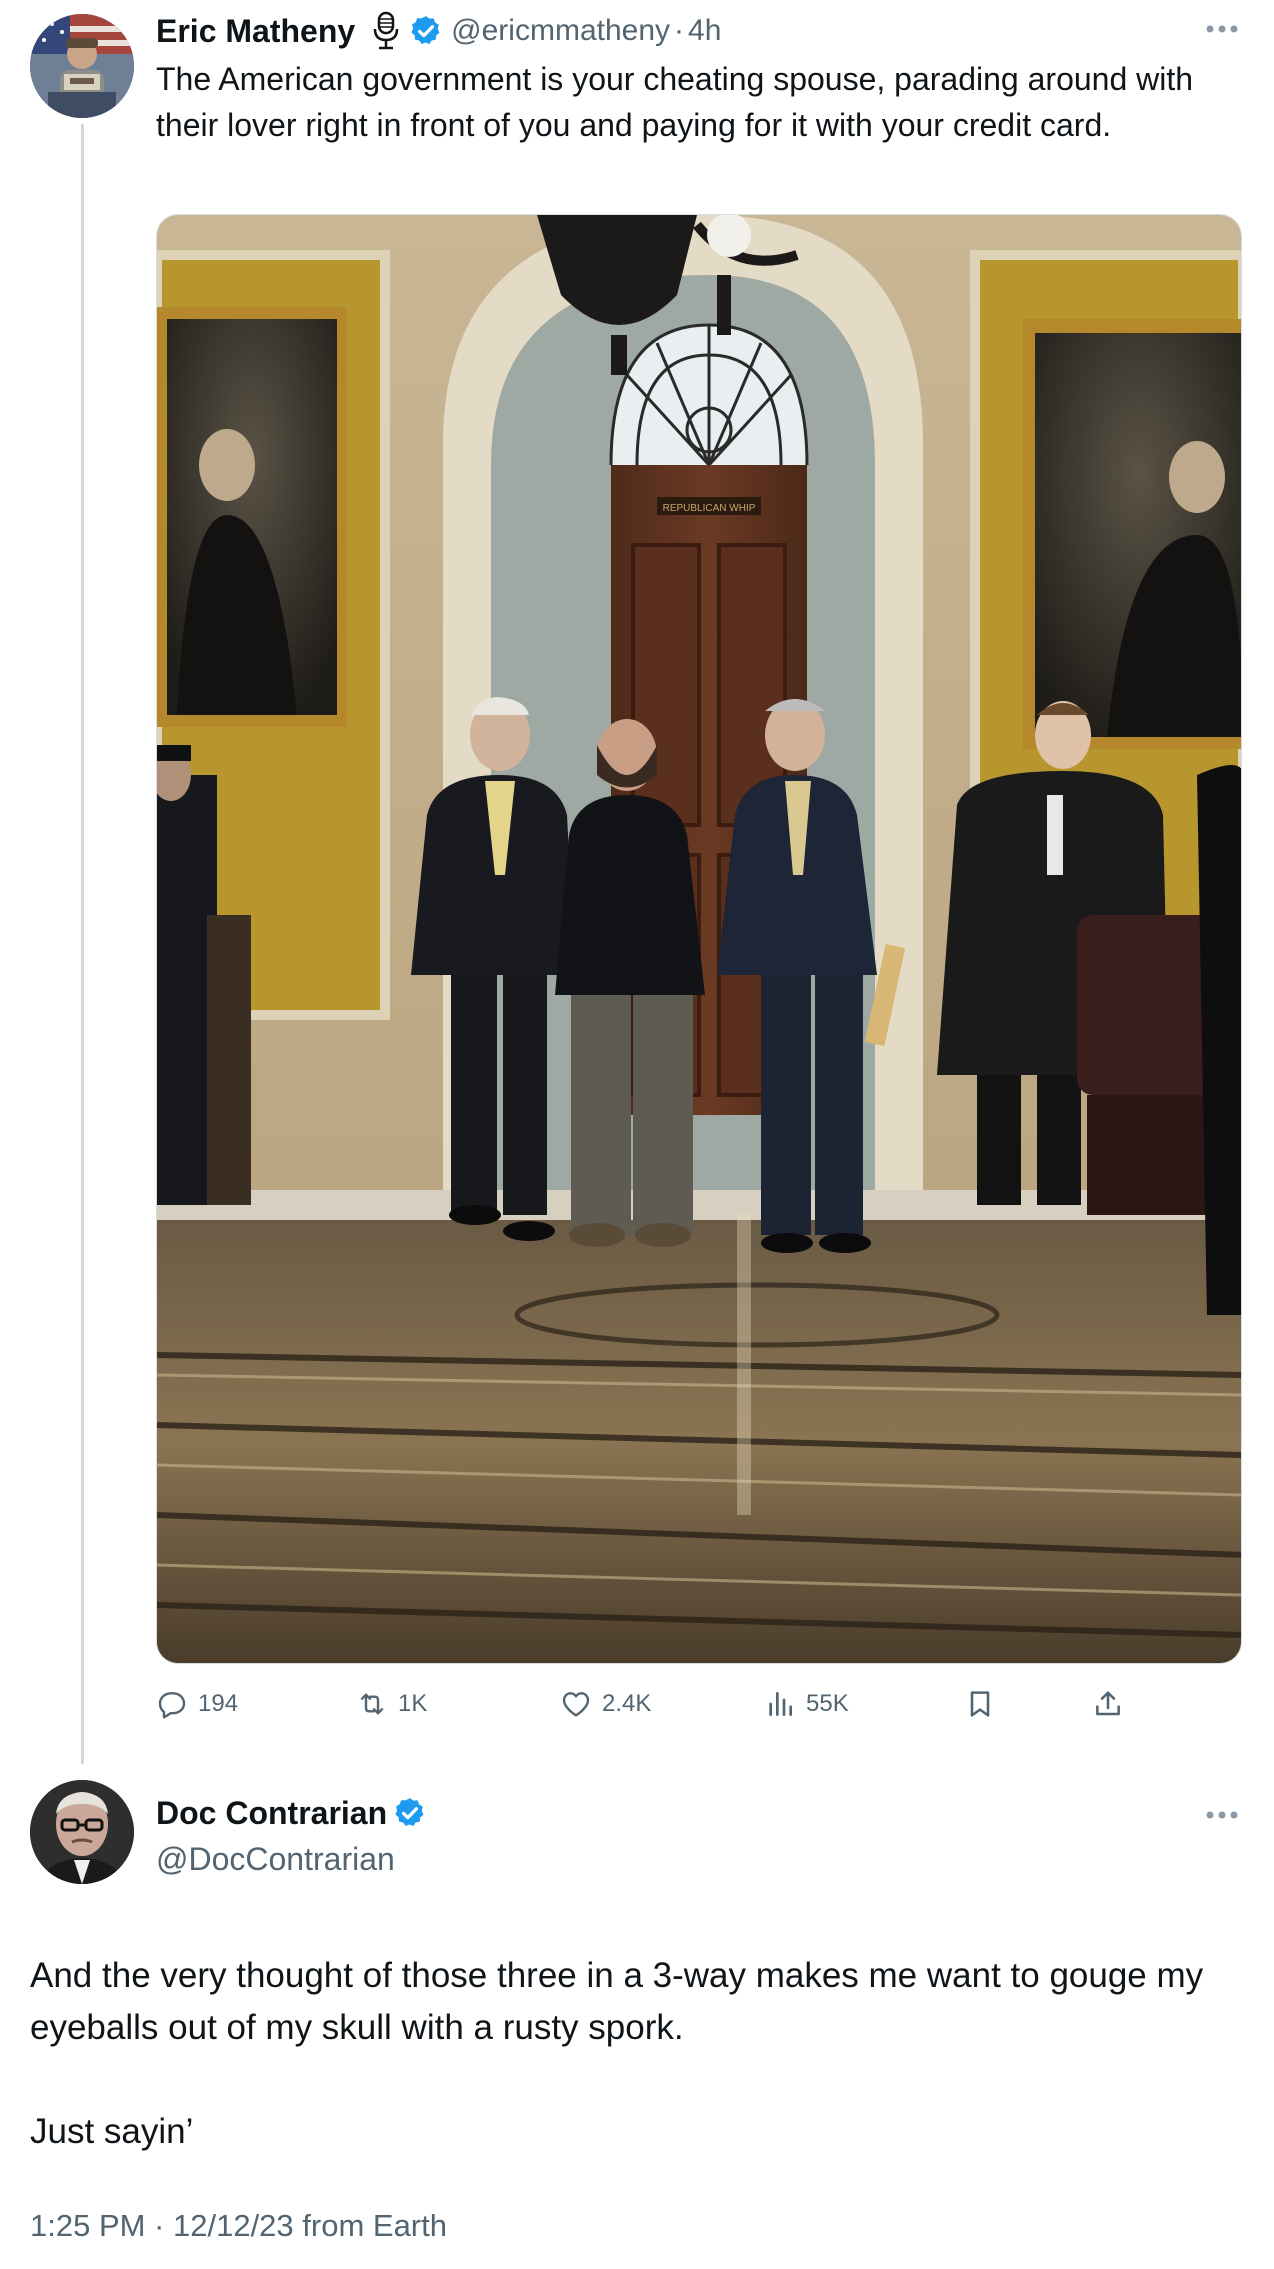  Describe the element at coordinates (780, 1704) in the screenshot. I see `views-icon` at that location.